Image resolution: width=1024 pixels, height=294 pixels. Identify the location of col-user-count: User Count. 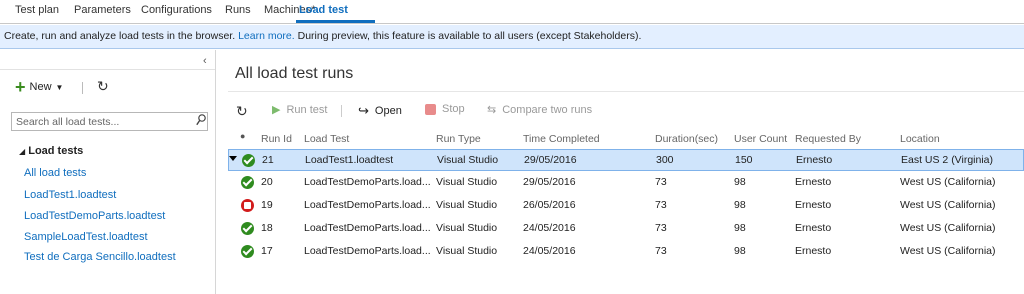
(760, 139).